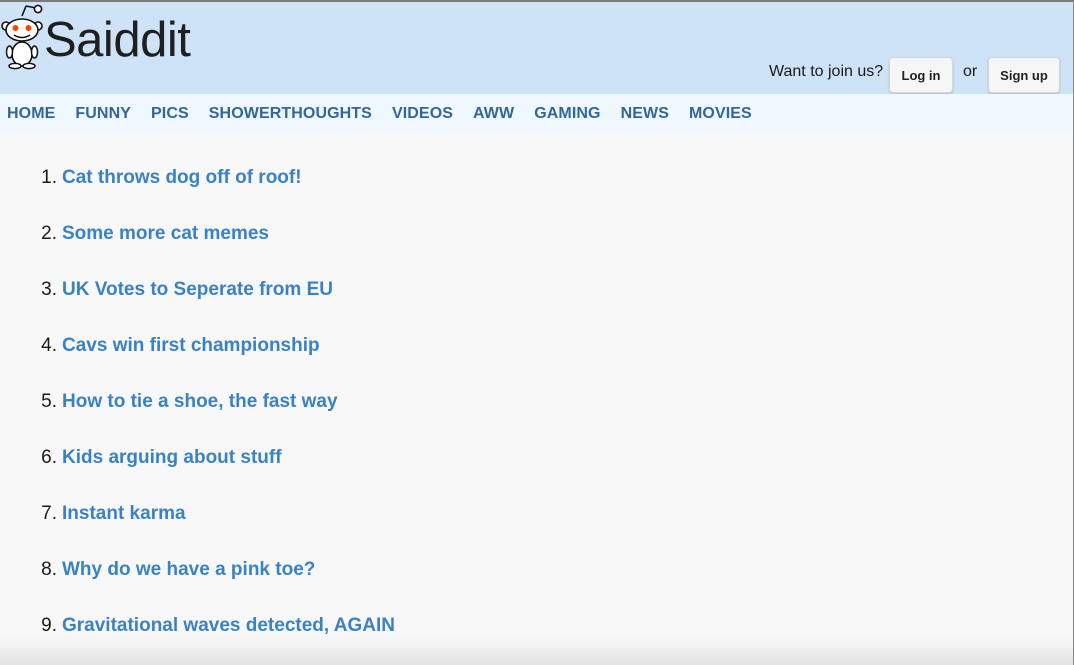 The height and width of the screenshot is (665, 1074). What do you see at coordinates (182, 178) in the screenshot?
I see `post-title-link: Cat throws dog off of roof!` at bounding box center [182, 178].